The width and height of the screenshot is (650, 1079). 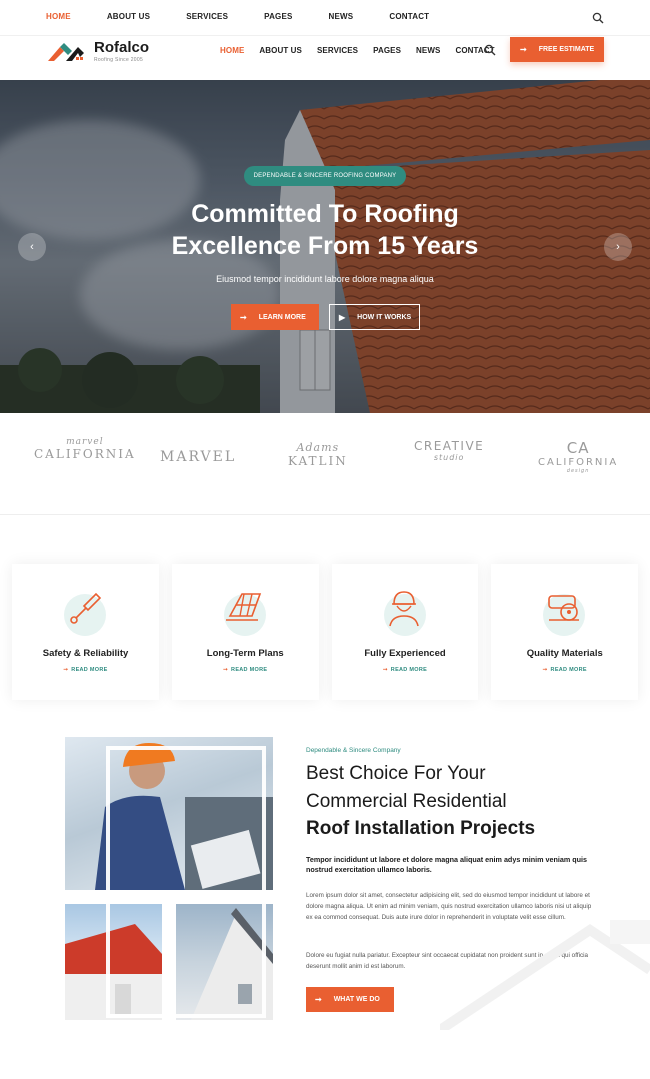 I want to click on service-card: Long-Term Plans ➞ READ MORE, so click(x=245, y=632).